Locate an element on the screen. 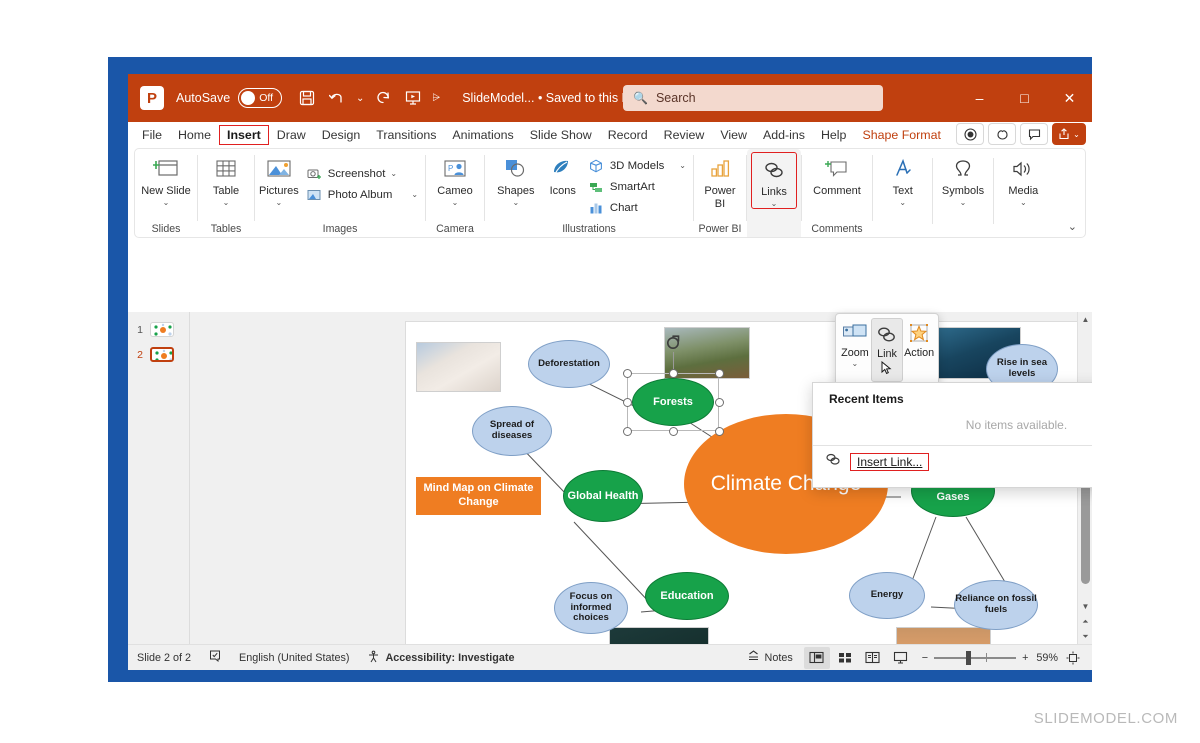 The height and width of the screenshot is (743, 1200). next-slide-button: ⏷ is located at coordinates (1085, 636).